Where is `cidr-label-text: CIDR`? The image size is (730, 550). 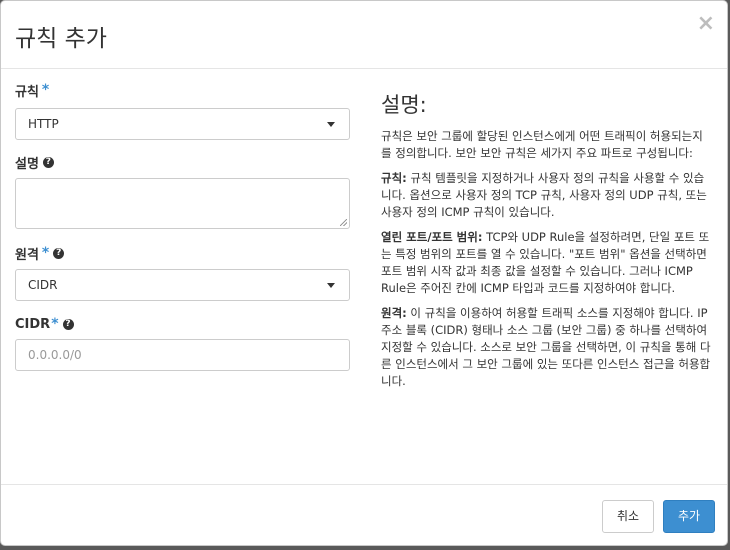 cidr-label-text: CIDR is located at coordinates (33, 324).